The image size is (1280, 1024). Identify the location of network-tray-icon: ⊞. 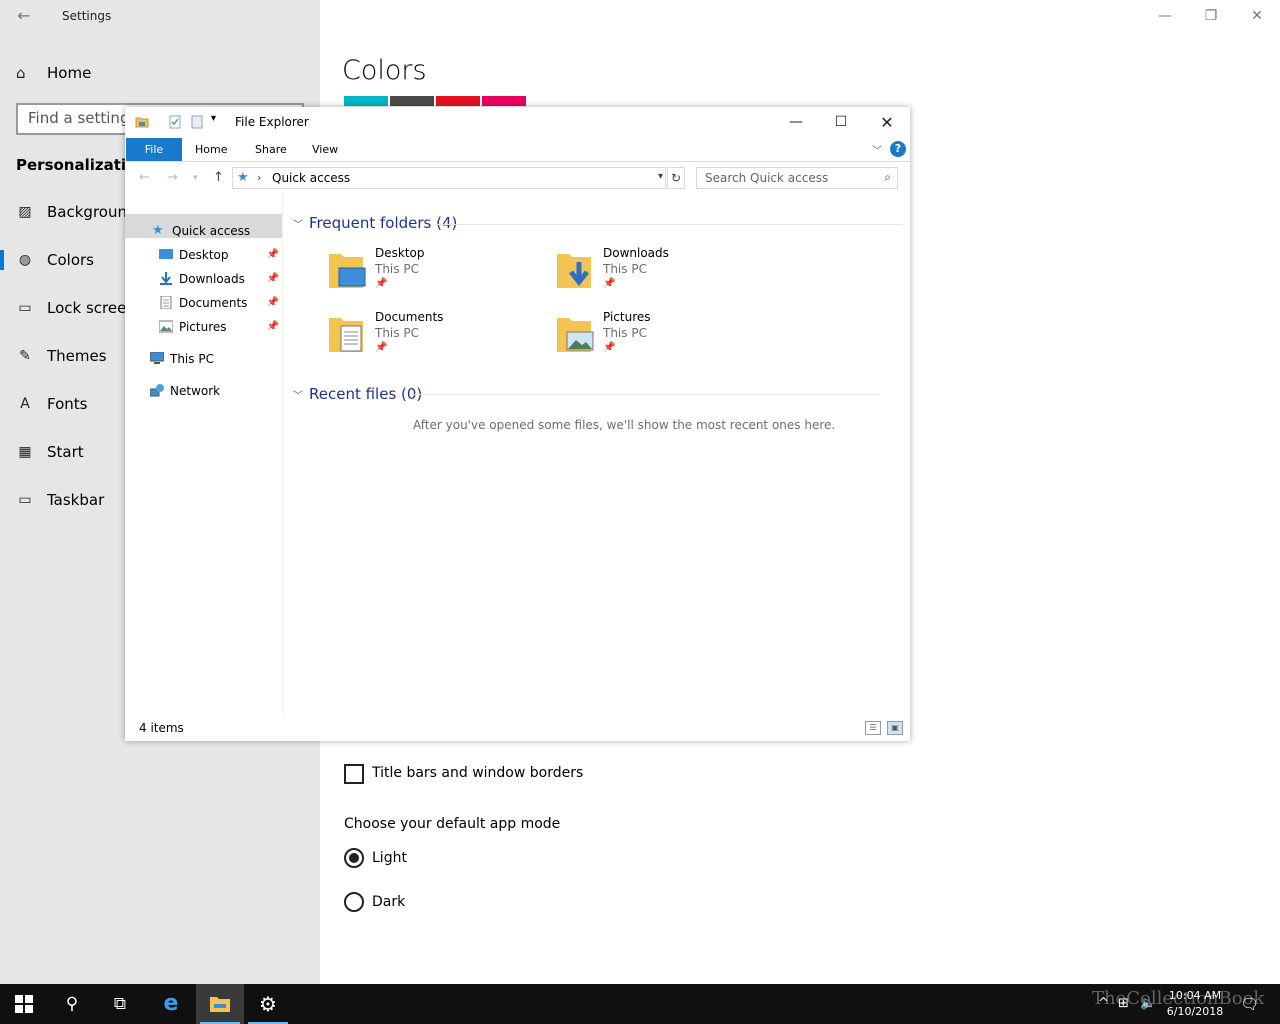
(1123, 1004).